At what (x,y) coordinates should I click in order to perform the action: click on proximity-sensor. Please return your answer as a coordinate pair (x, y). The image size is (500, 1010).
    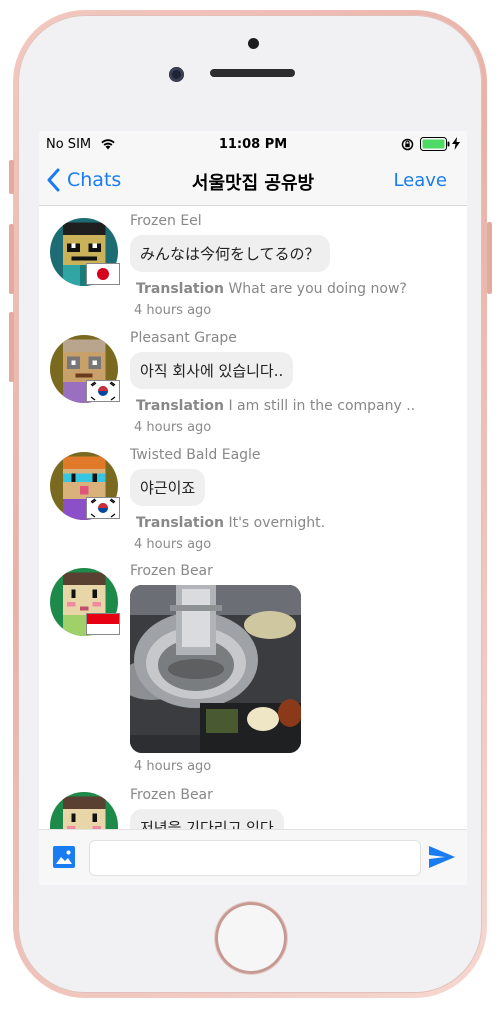
    Looking at the image, I should click on (253, 43).